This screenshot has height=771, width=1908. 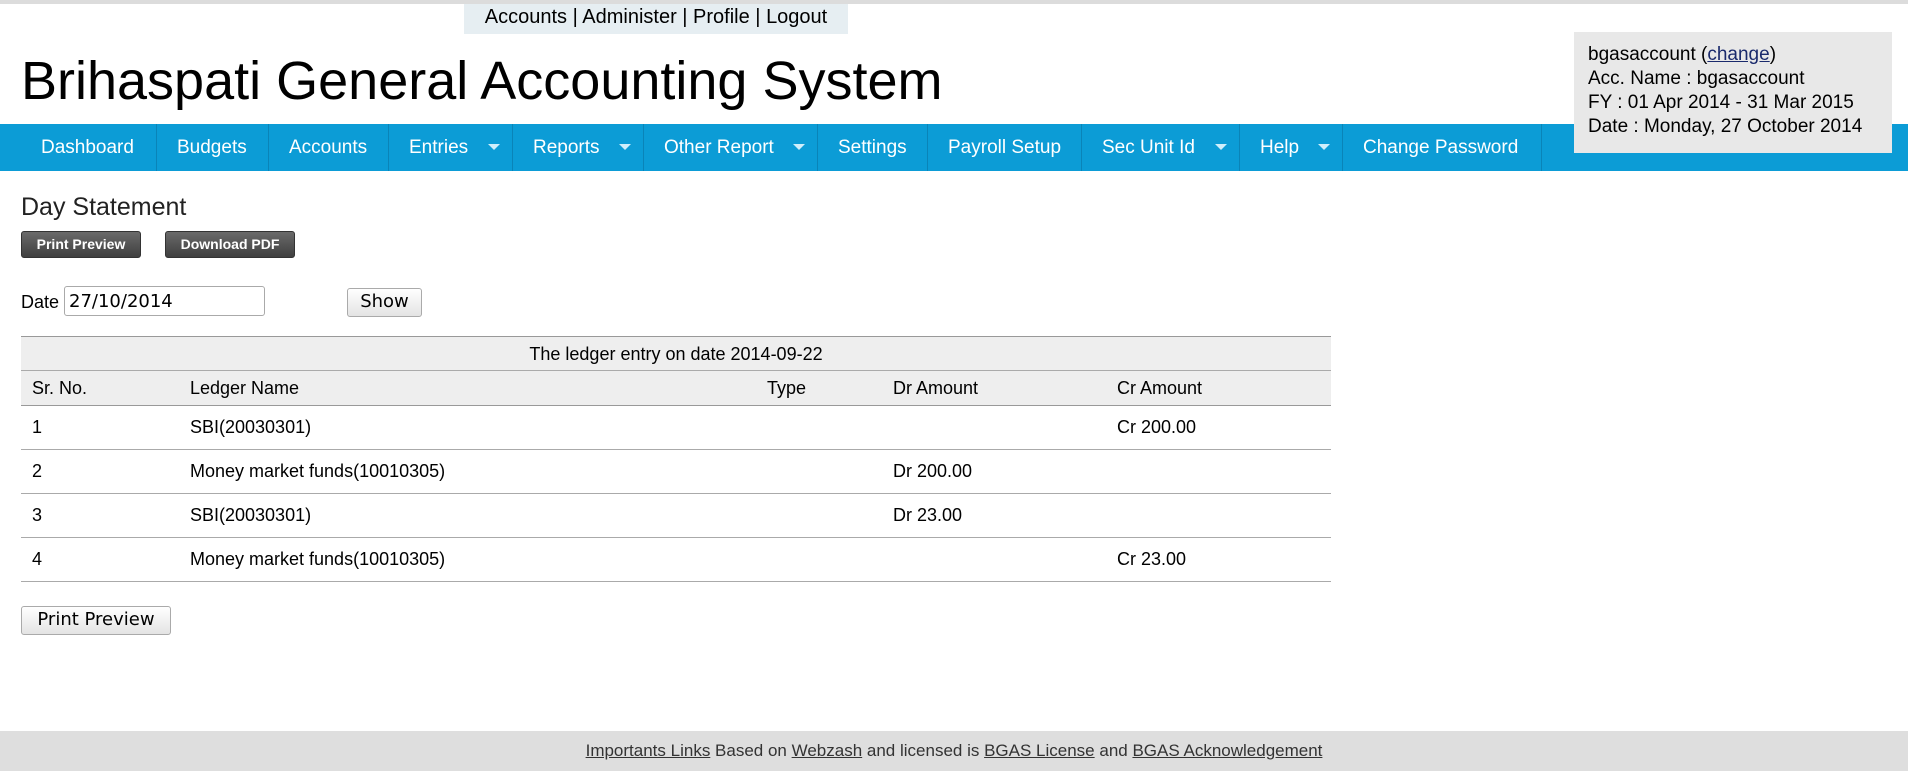 I want to click on nav-sec-unit-id: Sec Unit Id, so click(x=1161, y=147).